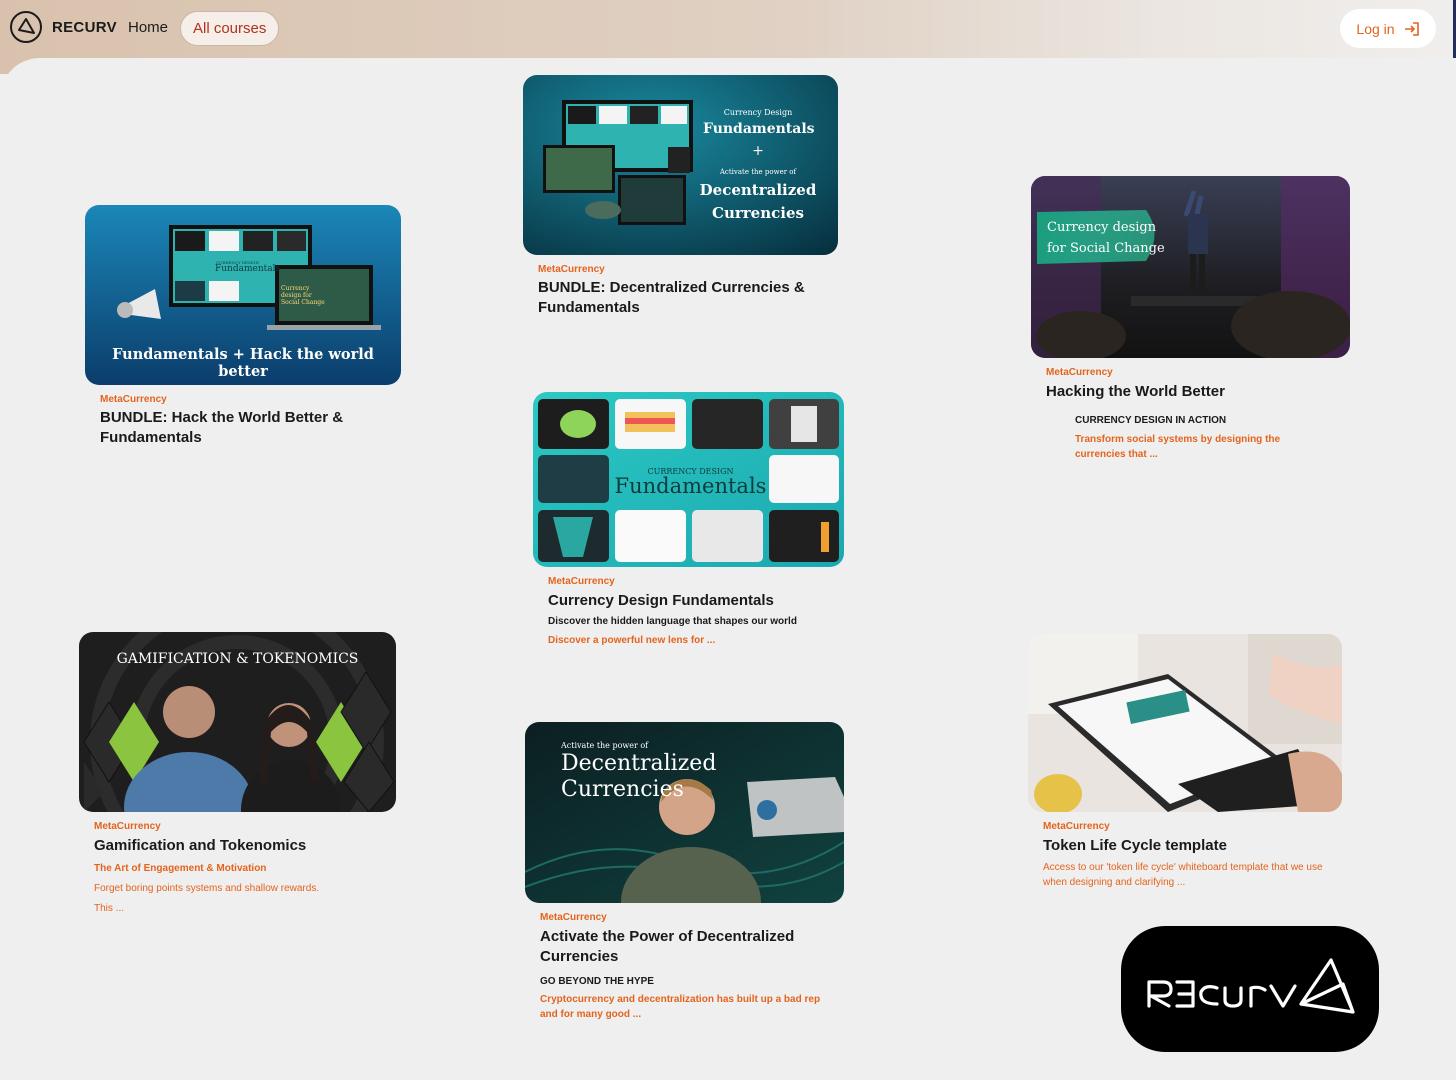 The height and width of the screenshot is (1080, 1456). Describe the element at coordinates (759, 129) in the screenshot. I see `thumb-line2: Fundamentals` at that location.